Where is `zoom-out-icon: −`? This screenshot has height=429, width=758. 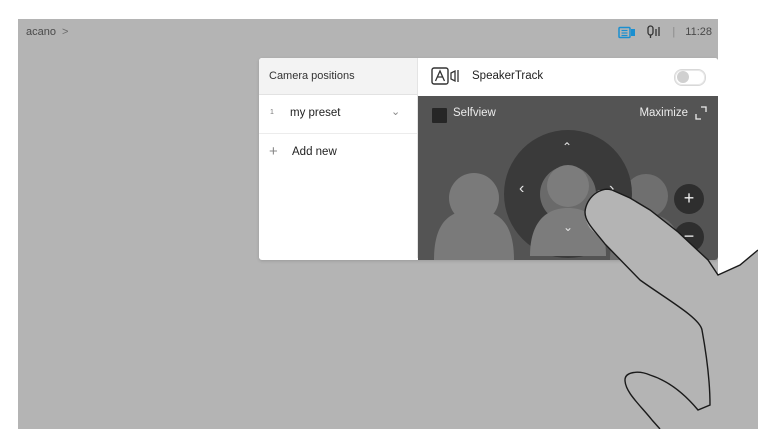
zoom-out-icon: − is located at coordinates (689, 236).